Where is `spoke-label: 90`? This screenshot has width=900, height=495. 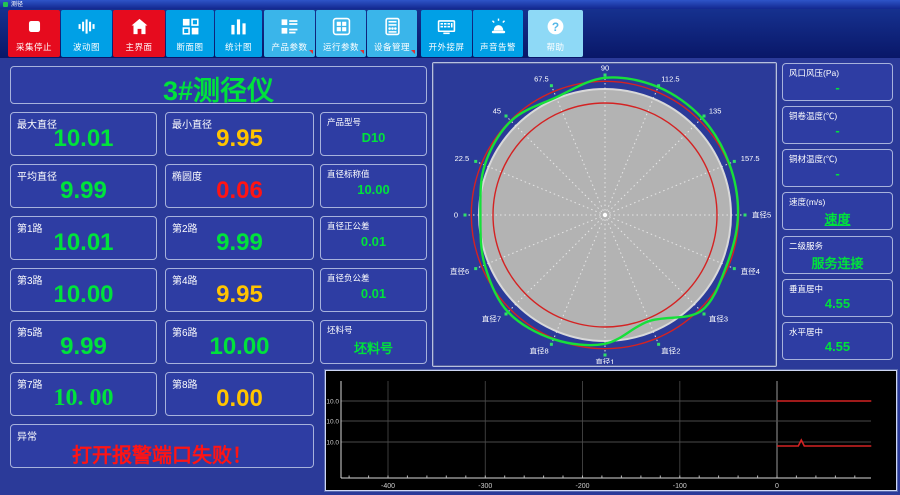 spoke-label: 90 is located at coordinates (605, 68).